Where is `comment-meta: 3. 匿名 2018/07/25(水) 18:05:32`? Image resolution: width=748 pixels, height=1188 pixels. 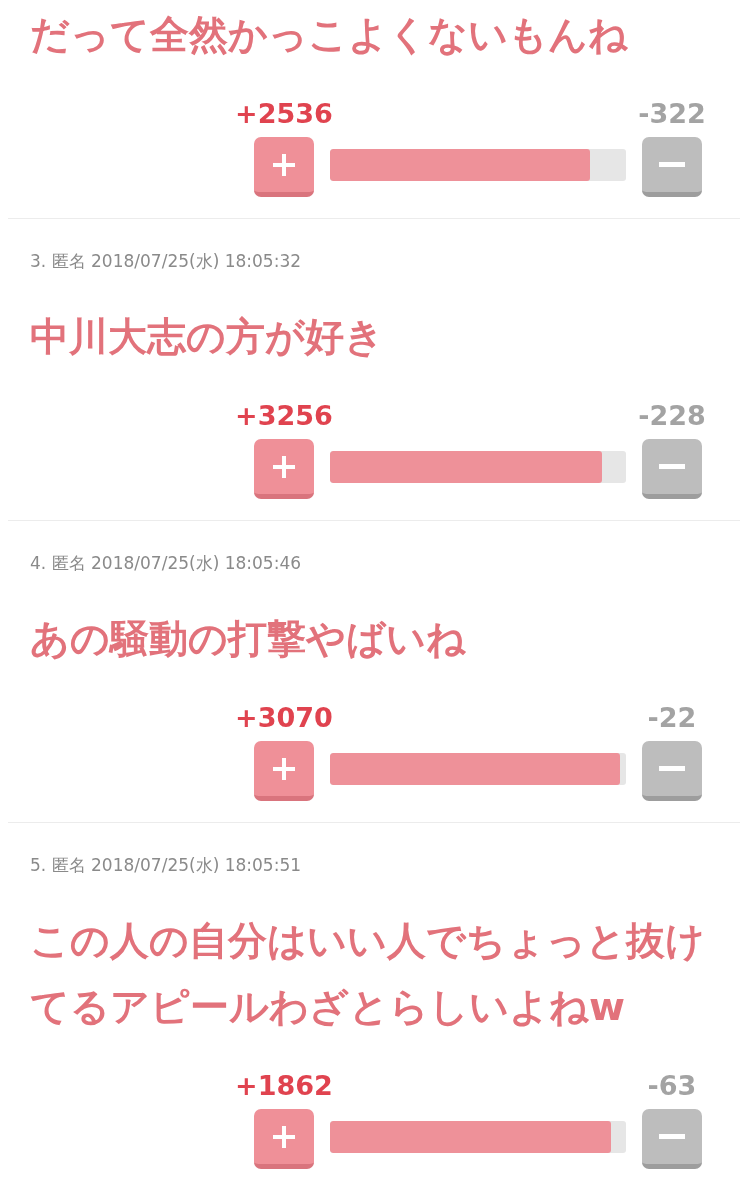 comment-meta: 3. 匿名 2018/07/25(水) 18:05:32 is located at coordinates (166, 261).